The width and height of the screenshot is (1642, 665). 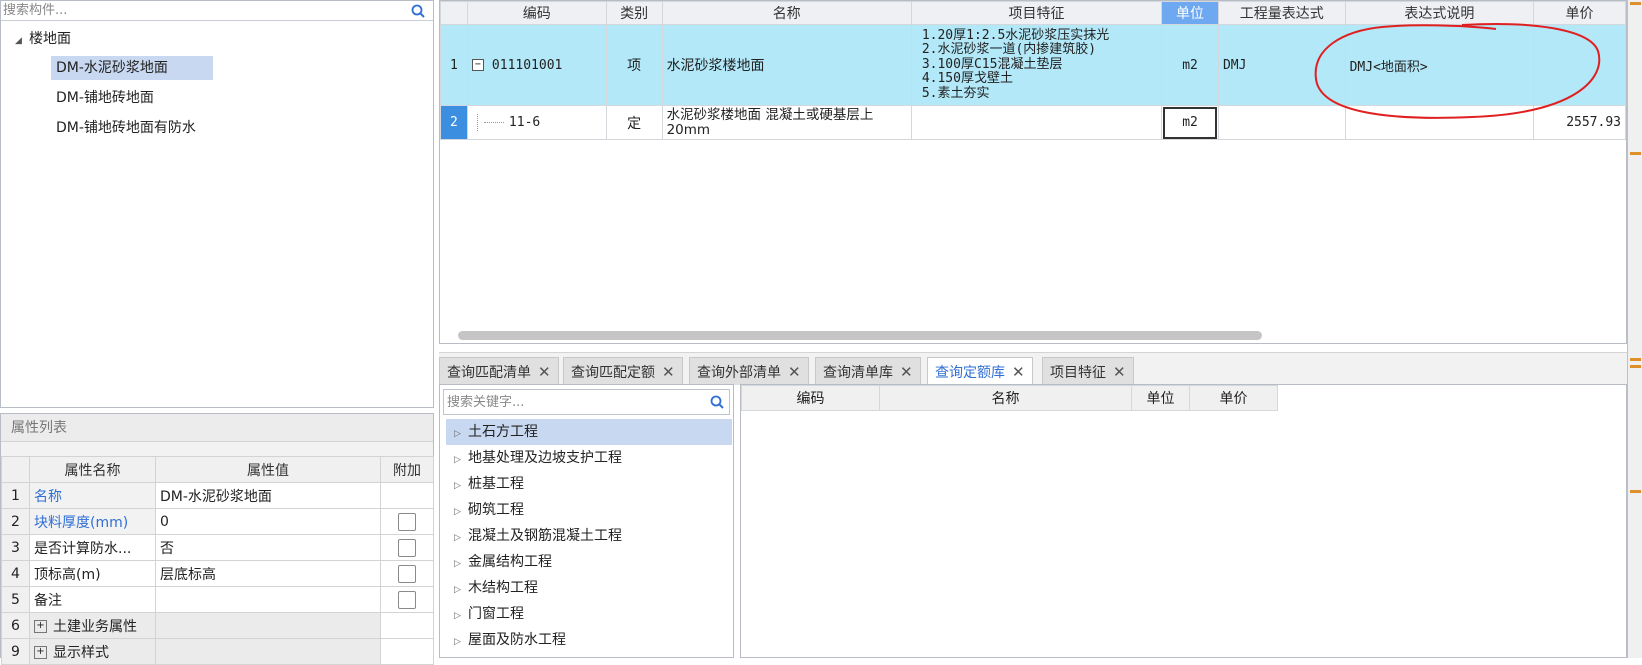 What do you see at coordinates (43, 39) in the screenshot?
I see `tree-root: ◢ 楼地面` at bounding box center [43, 39].